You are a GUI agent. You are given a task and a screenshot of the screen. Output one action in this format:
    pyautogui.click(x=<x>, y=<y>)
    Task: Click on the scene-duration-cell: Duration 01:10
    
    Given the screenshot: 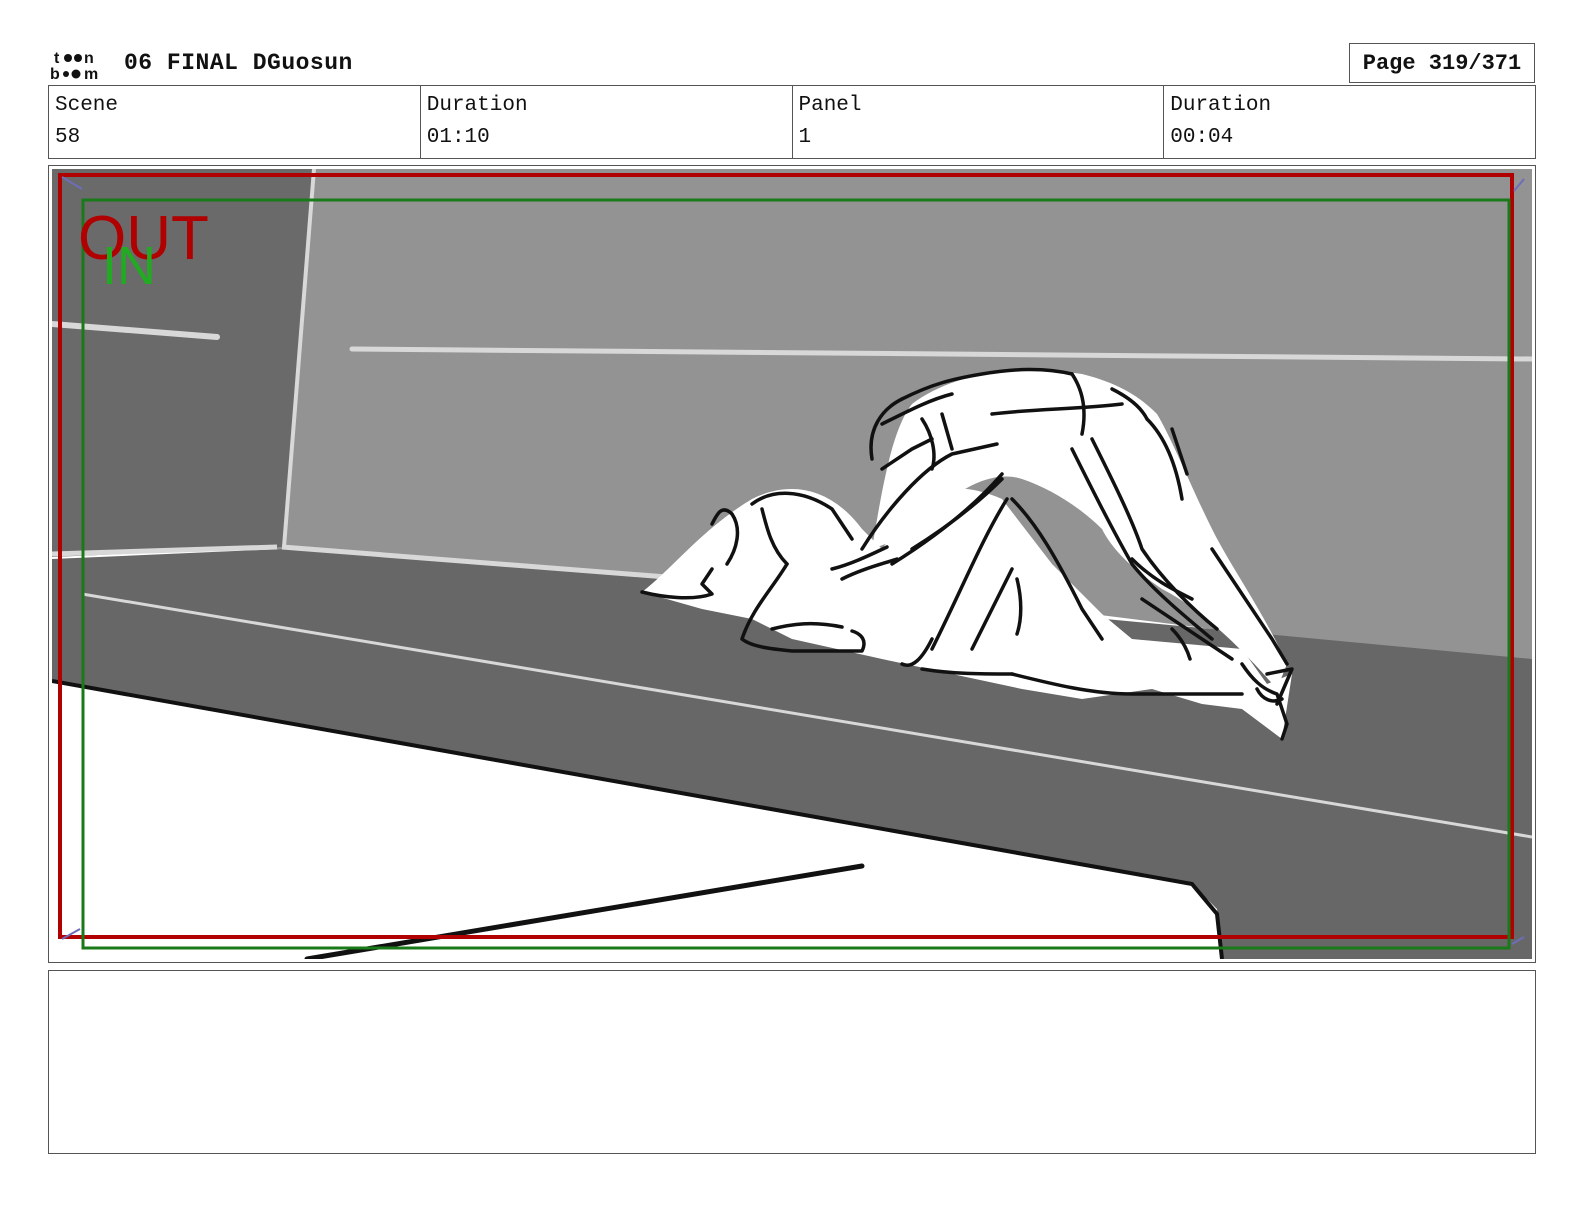 What is the action you would take?
    pyautogui.click(x=607, y=122)
    